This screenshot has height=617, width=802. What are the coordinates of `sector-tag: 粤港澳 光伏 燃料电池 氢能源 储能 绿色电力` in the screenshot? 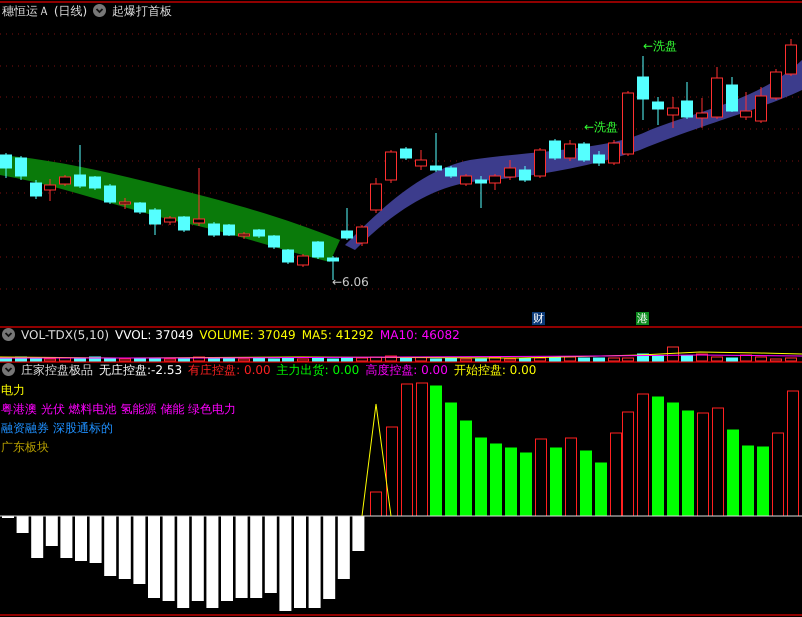 It's located at (118, 409).